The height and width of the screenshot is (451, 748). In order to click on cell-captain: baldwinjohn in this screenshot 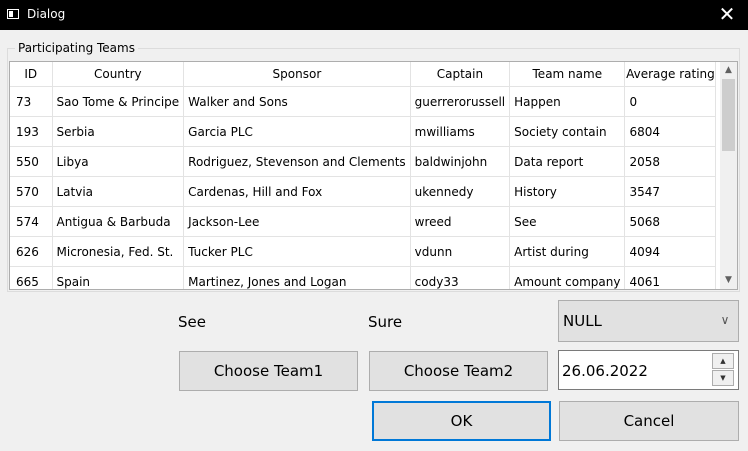, I will do `click(460, 161)`.